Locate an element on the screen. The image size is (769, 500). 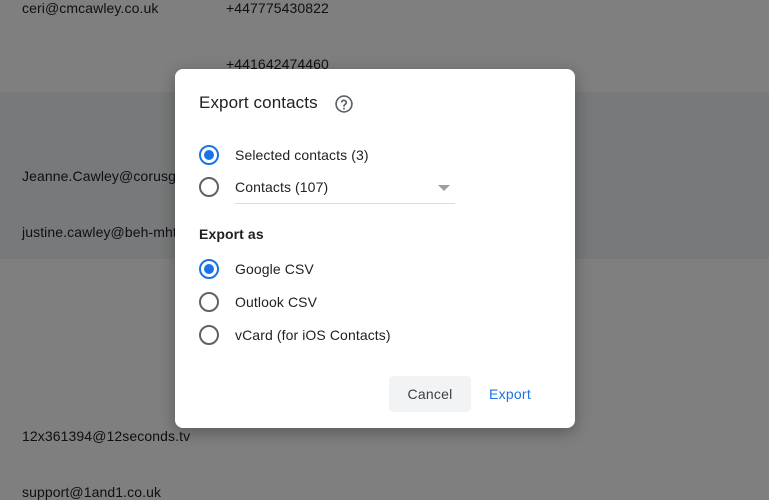
dialog-title: Export contacts is located at coordinates (258, 102).